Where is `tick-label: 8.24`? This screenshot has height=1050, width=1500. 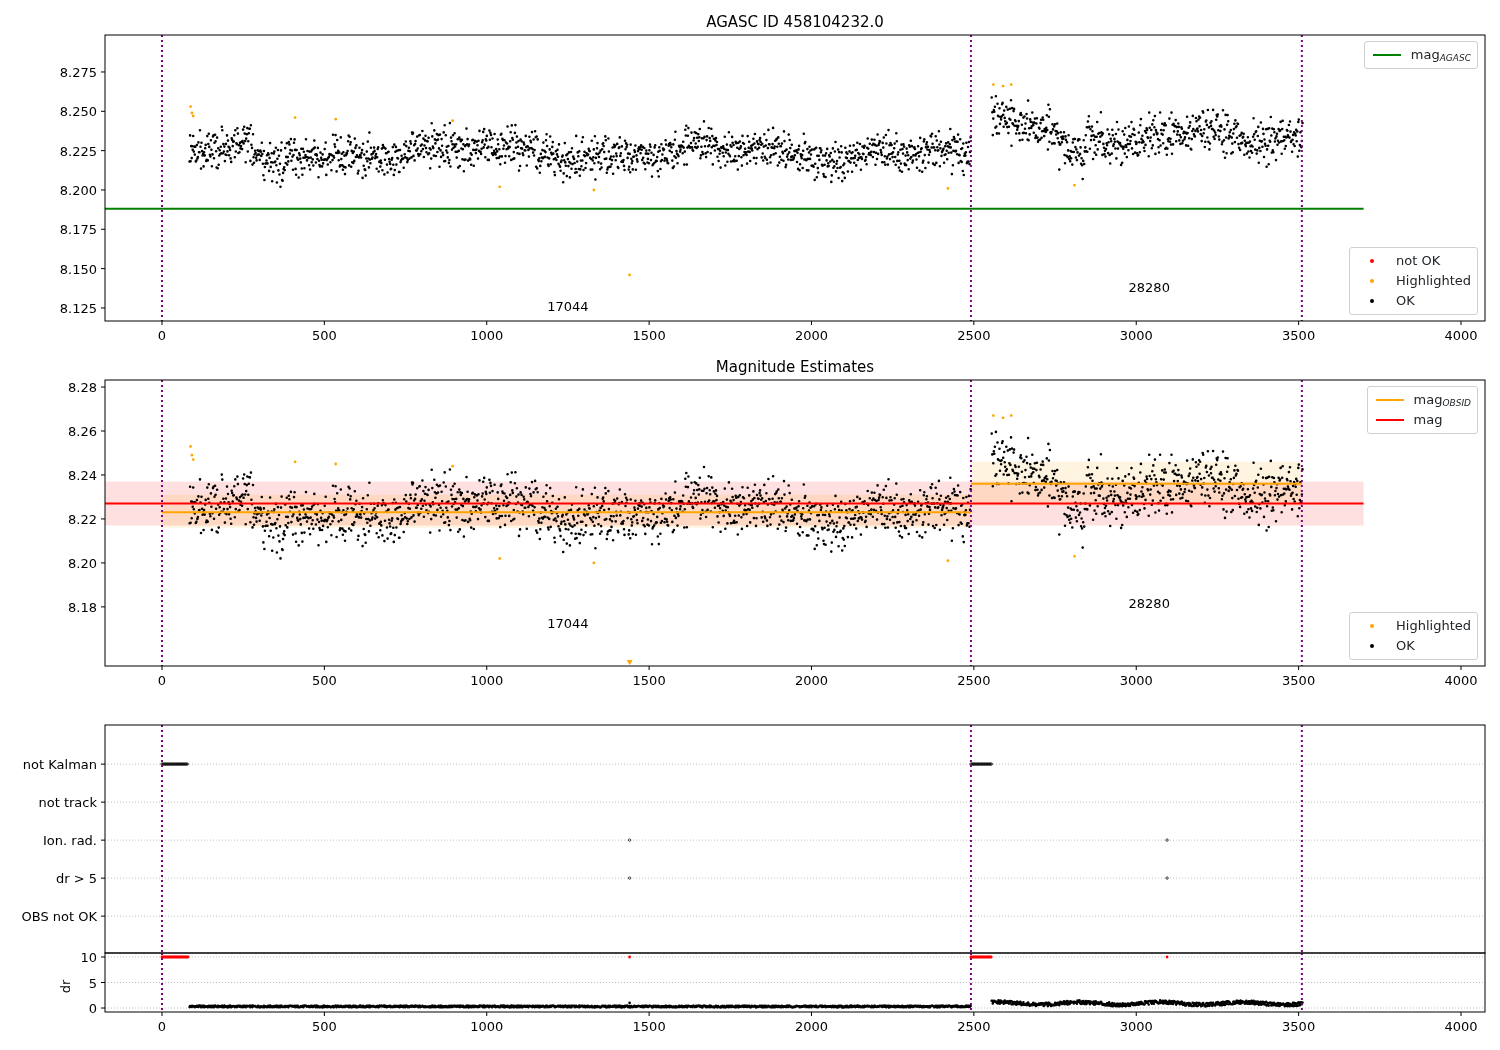 tick-label: 8.24 is located at coordinates (82, 475).